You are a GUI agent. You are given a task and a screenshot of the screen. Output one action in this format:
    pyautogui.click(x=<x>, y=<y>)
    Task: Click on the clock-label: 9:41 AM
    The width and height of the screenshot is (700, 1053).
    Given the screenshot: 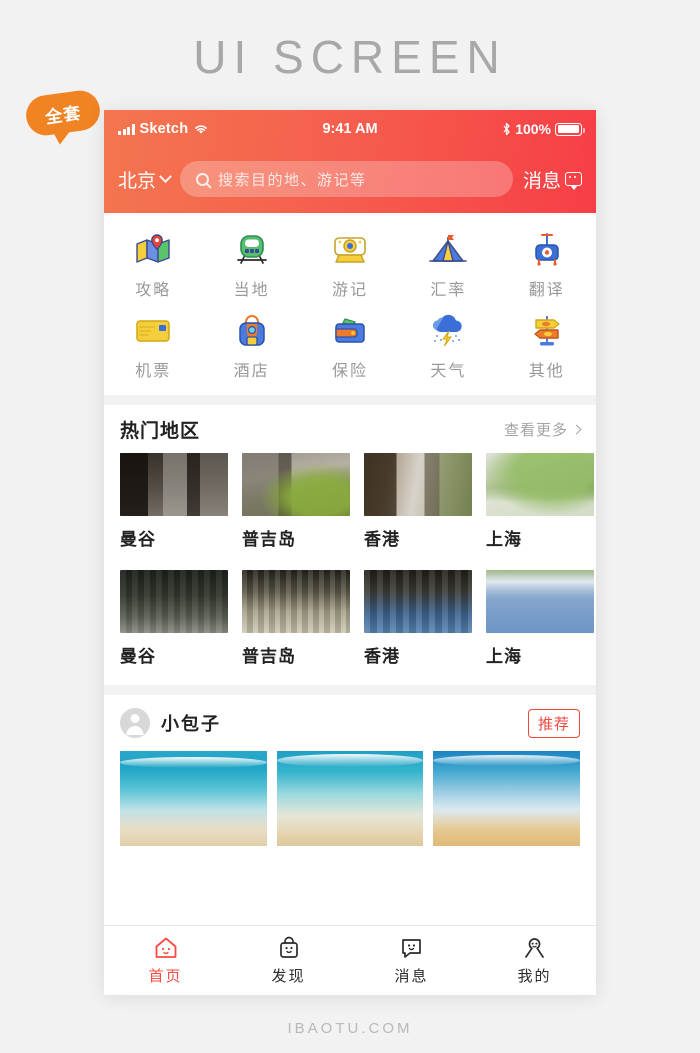 What is the action you would take?
    pyautogui.click(x=350, y=129)
    